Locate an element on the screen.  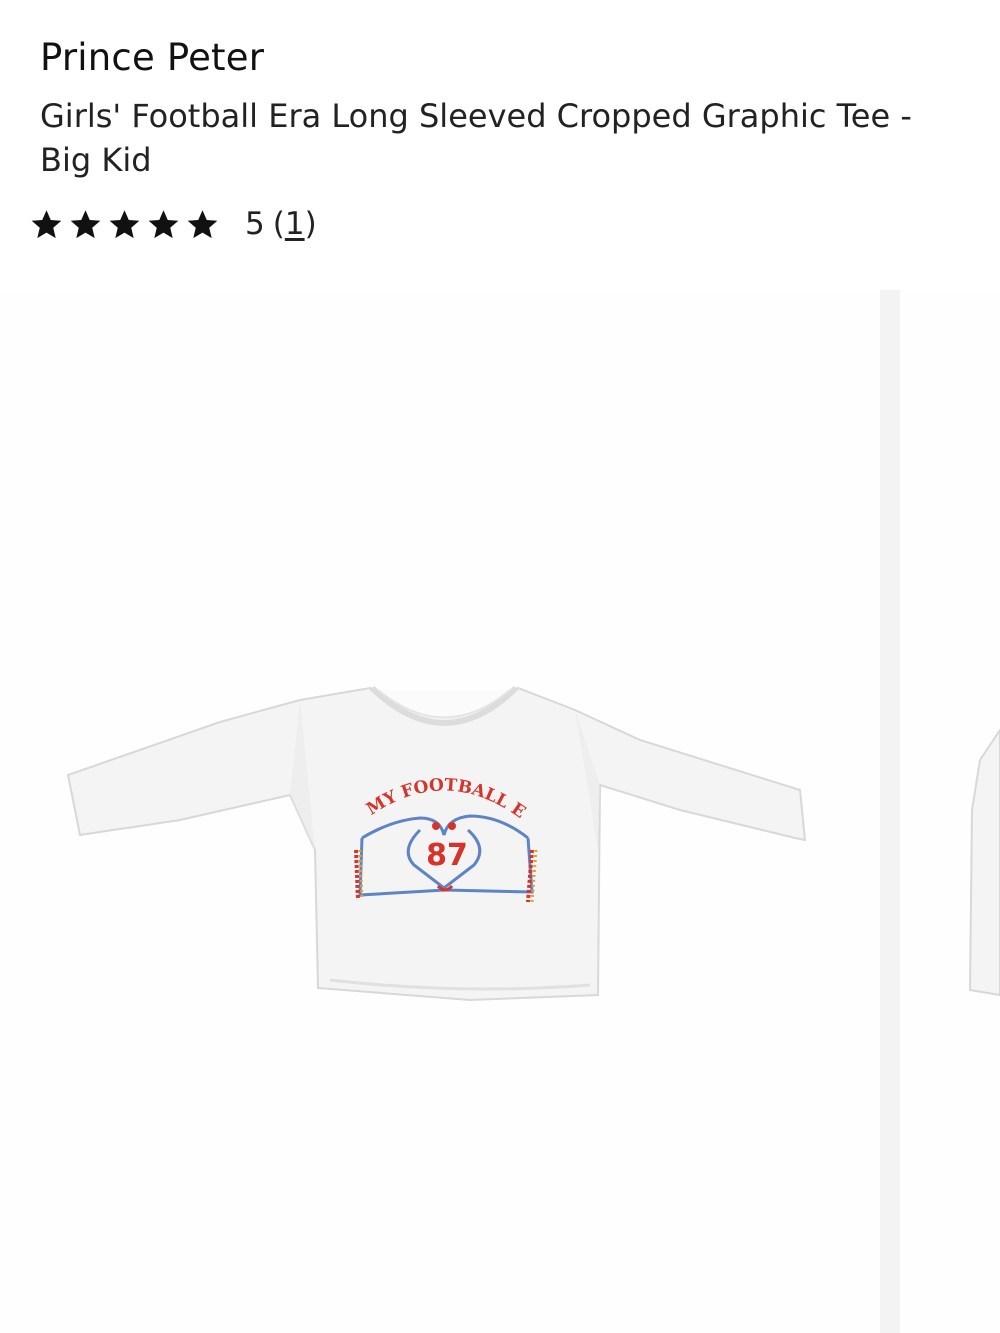
rating-summary: 5 (1) is located at coordinates (173, 224).